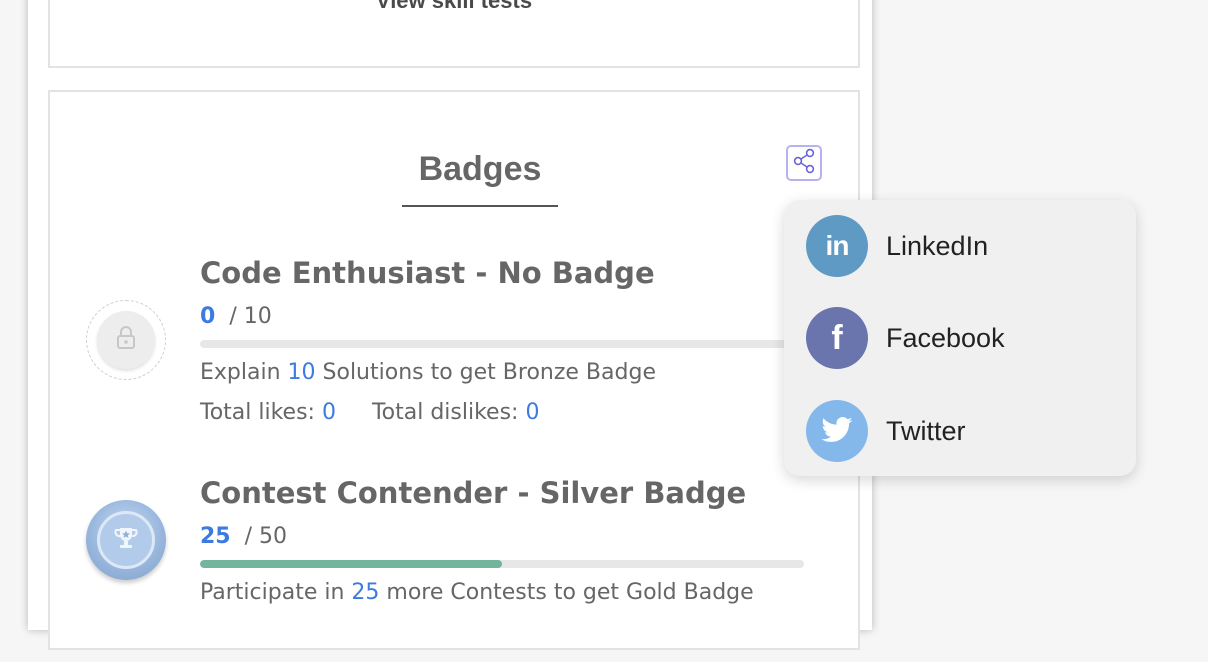 This screenshot has height=662, width=1208. I want to click on linkedin-icon: in, so click(837, 246).